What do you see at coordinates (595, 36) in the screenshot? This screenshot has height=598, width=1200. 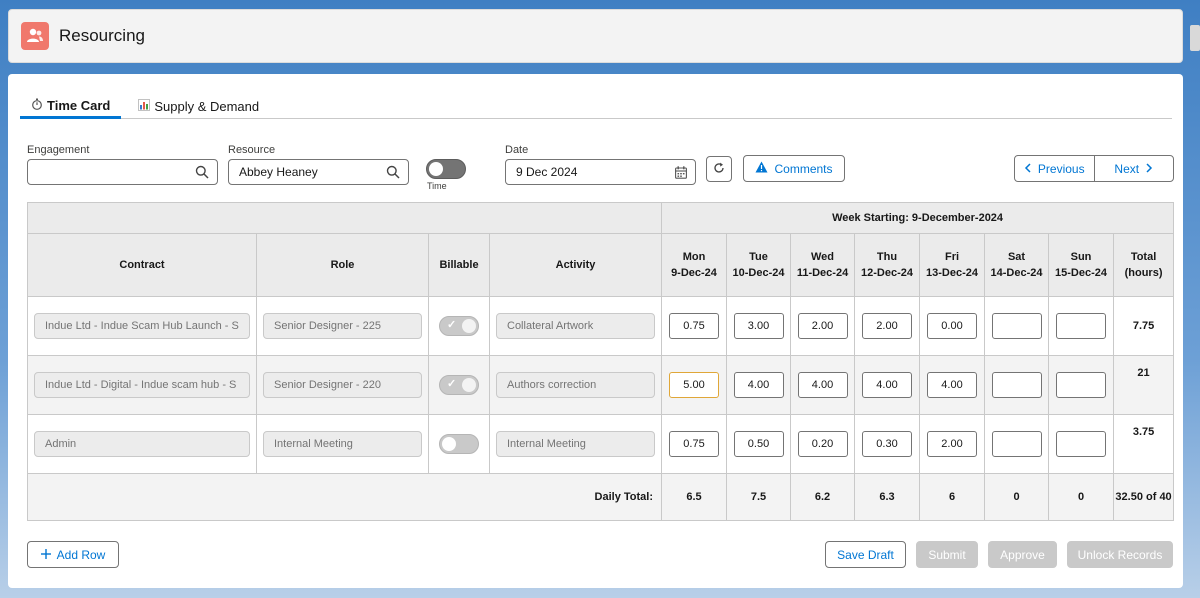 I see `app-header: Resourcing` at bounding box center [595, 36].